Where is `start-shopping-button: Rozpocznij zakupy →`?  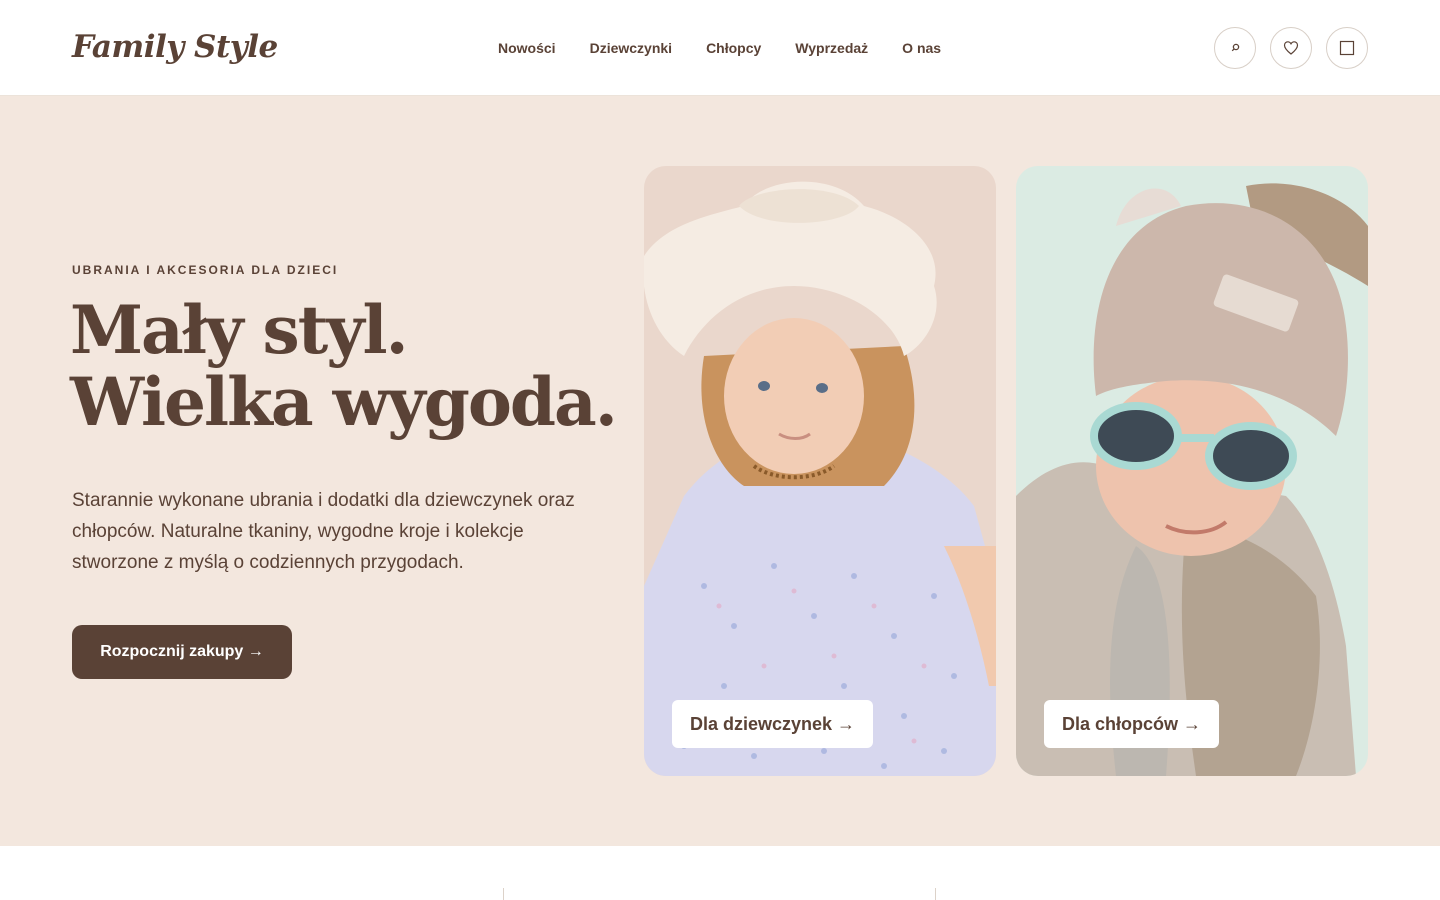
start-shopping-button: Rozpocznij zakupy → is located at coordinates (182, 652).